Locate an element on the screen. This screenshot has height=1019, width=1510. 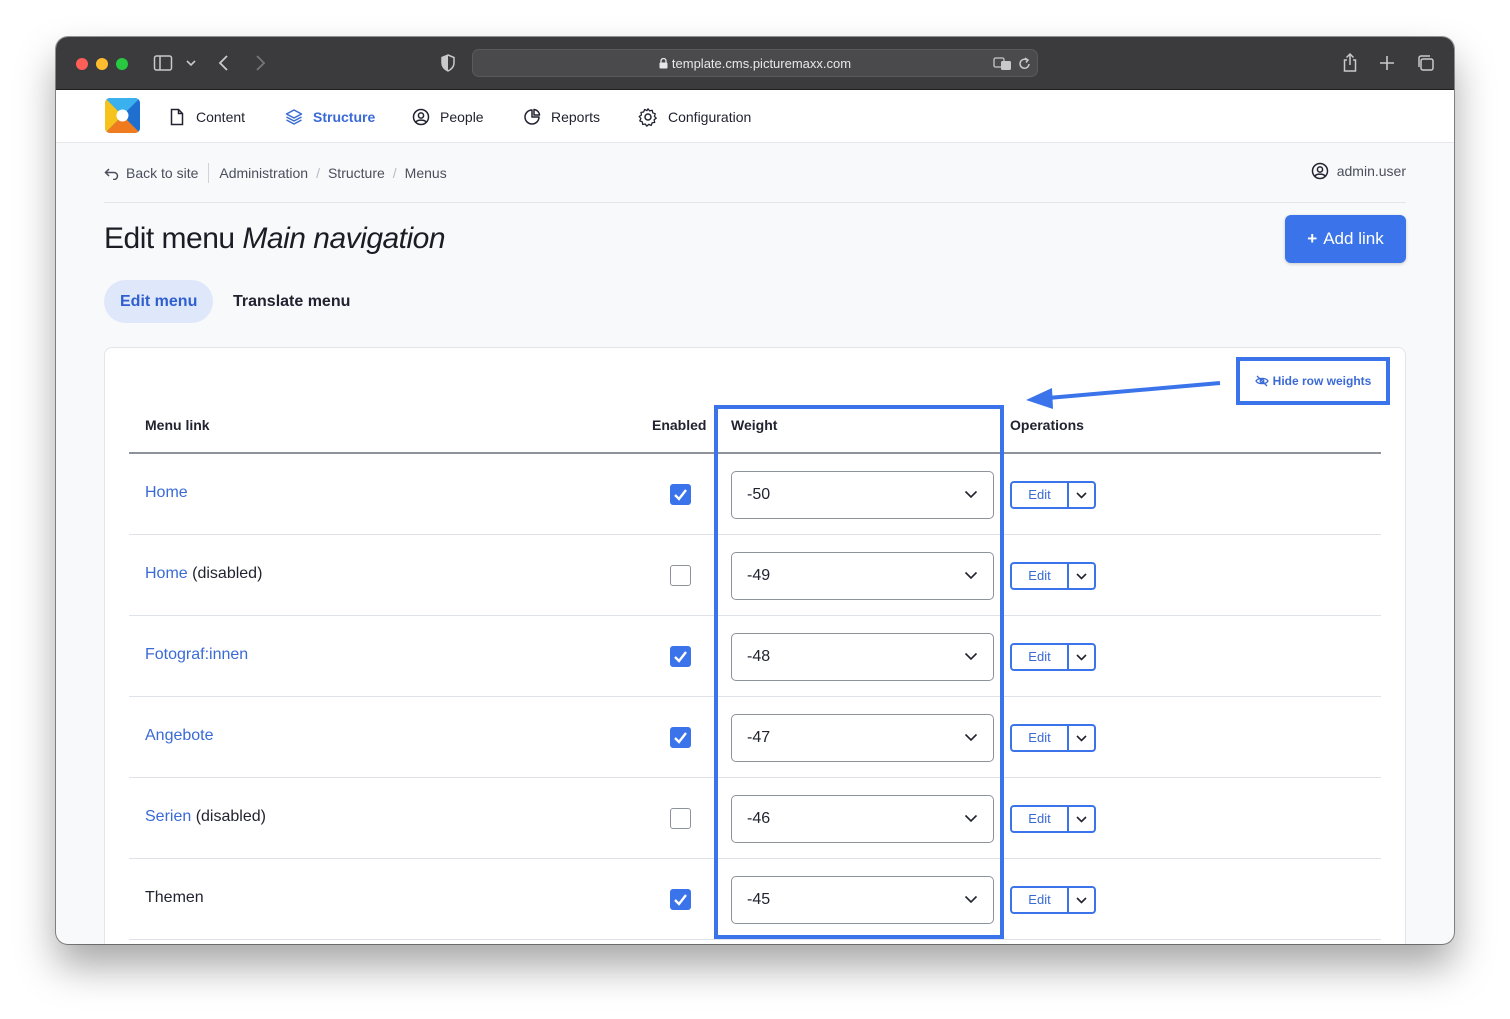
table-row: Angebote -47 Edit is located at coordinates (755, 737).